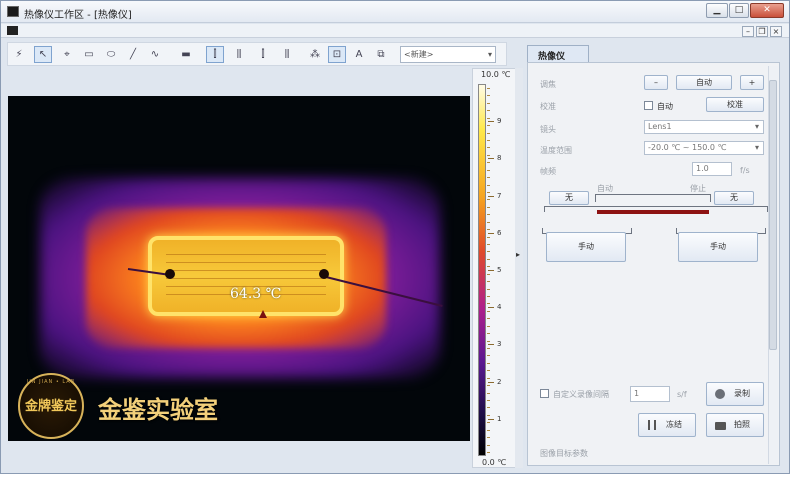 The image size is (800, 480). Describe the element at coordinates (518, 254) in the screenshot. I see `expand-arrow-icon: ▸` at that location.